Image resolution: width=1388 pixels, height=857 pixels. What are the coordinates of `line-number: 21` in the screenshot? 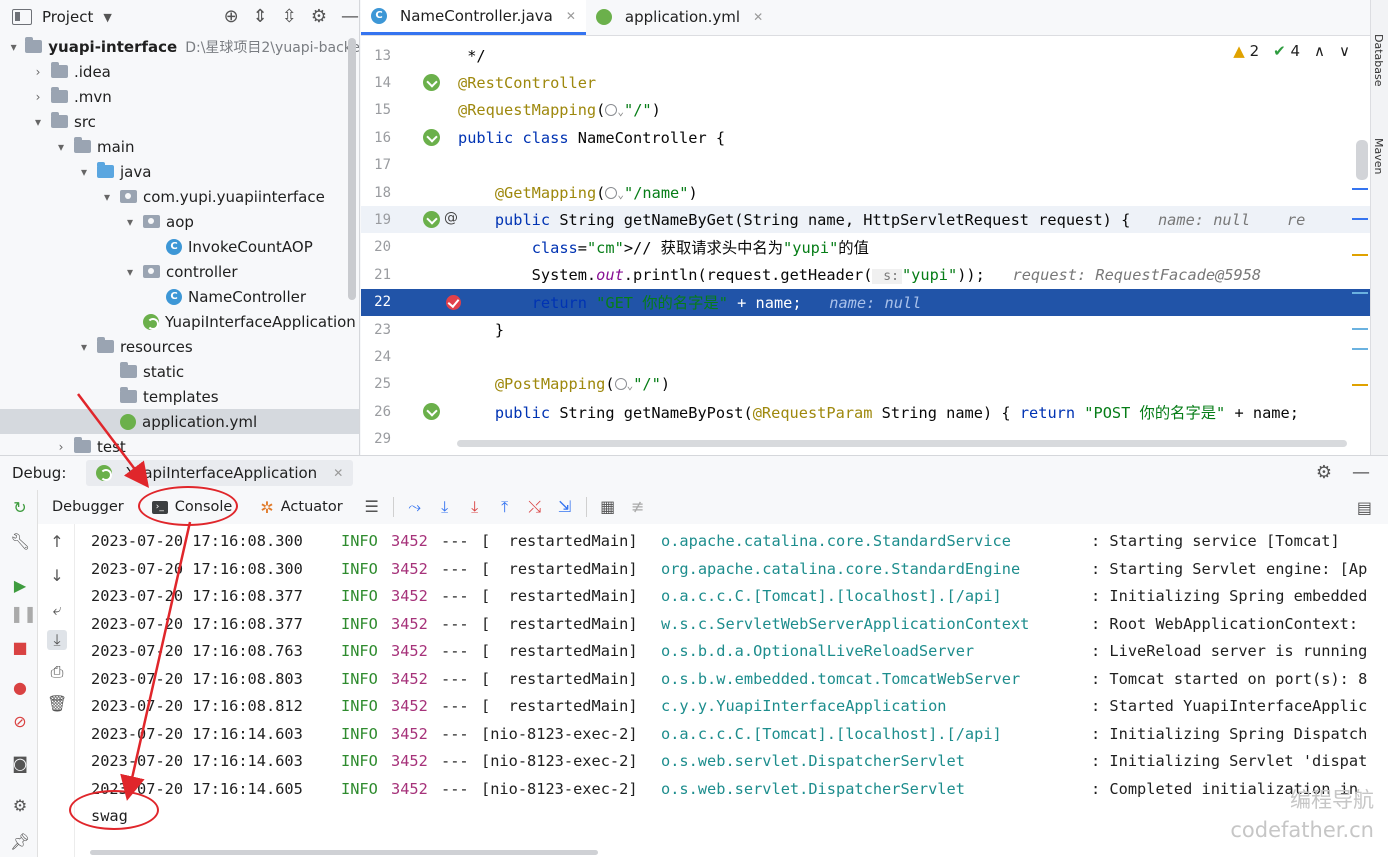 It's located at (376, 275).